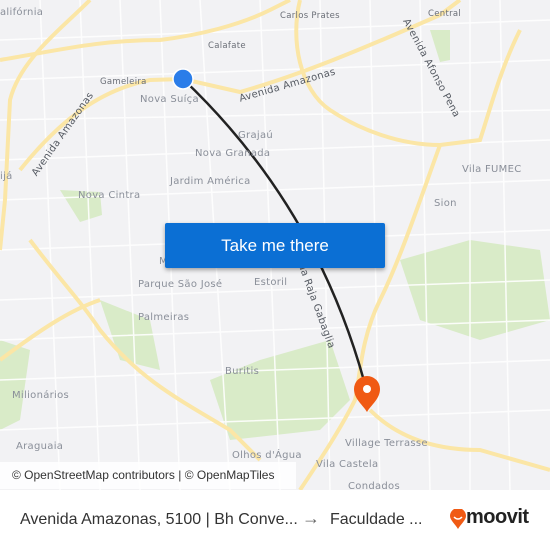  Describe the element at coordinates (40, 446) in the screenshot. I see `map-label: Araguaia` at that location.